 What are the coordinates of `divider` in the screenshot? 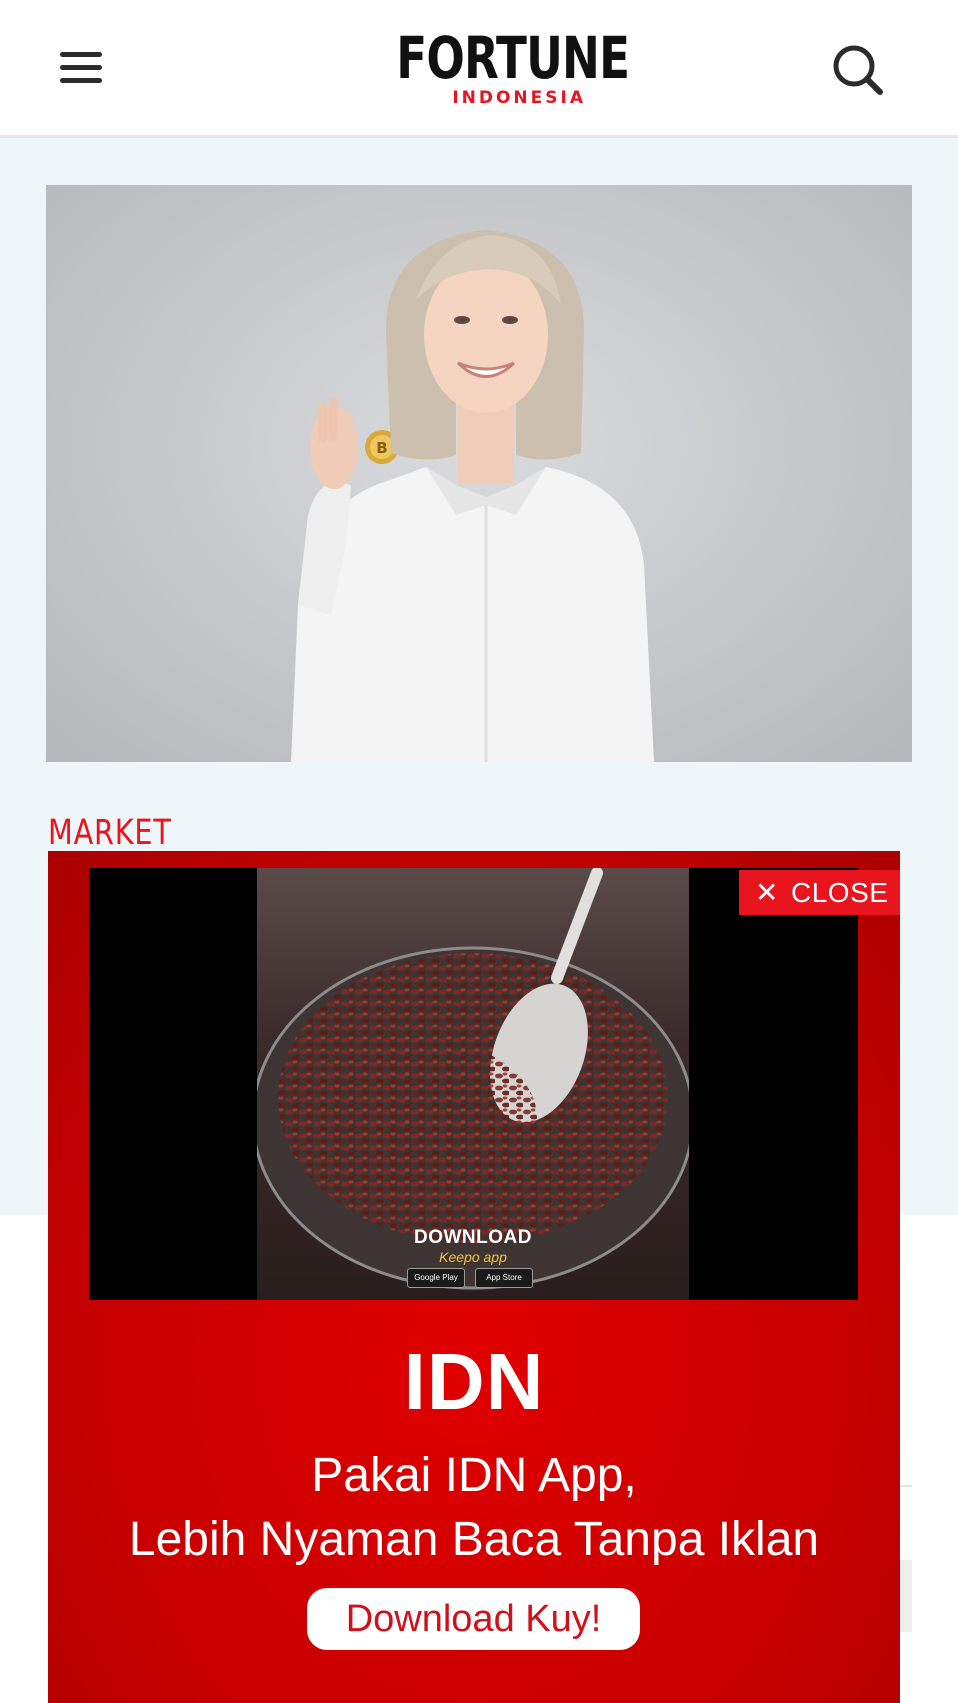 It's located at (906, 1486).